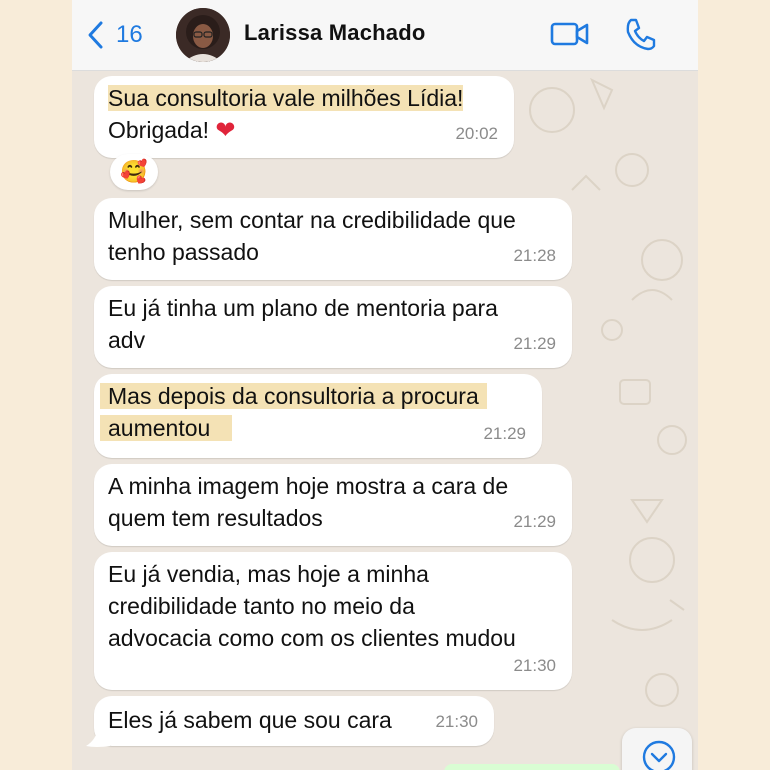  I want to click on message-text: Eles já sabem que sou cara, so click(250, 720).